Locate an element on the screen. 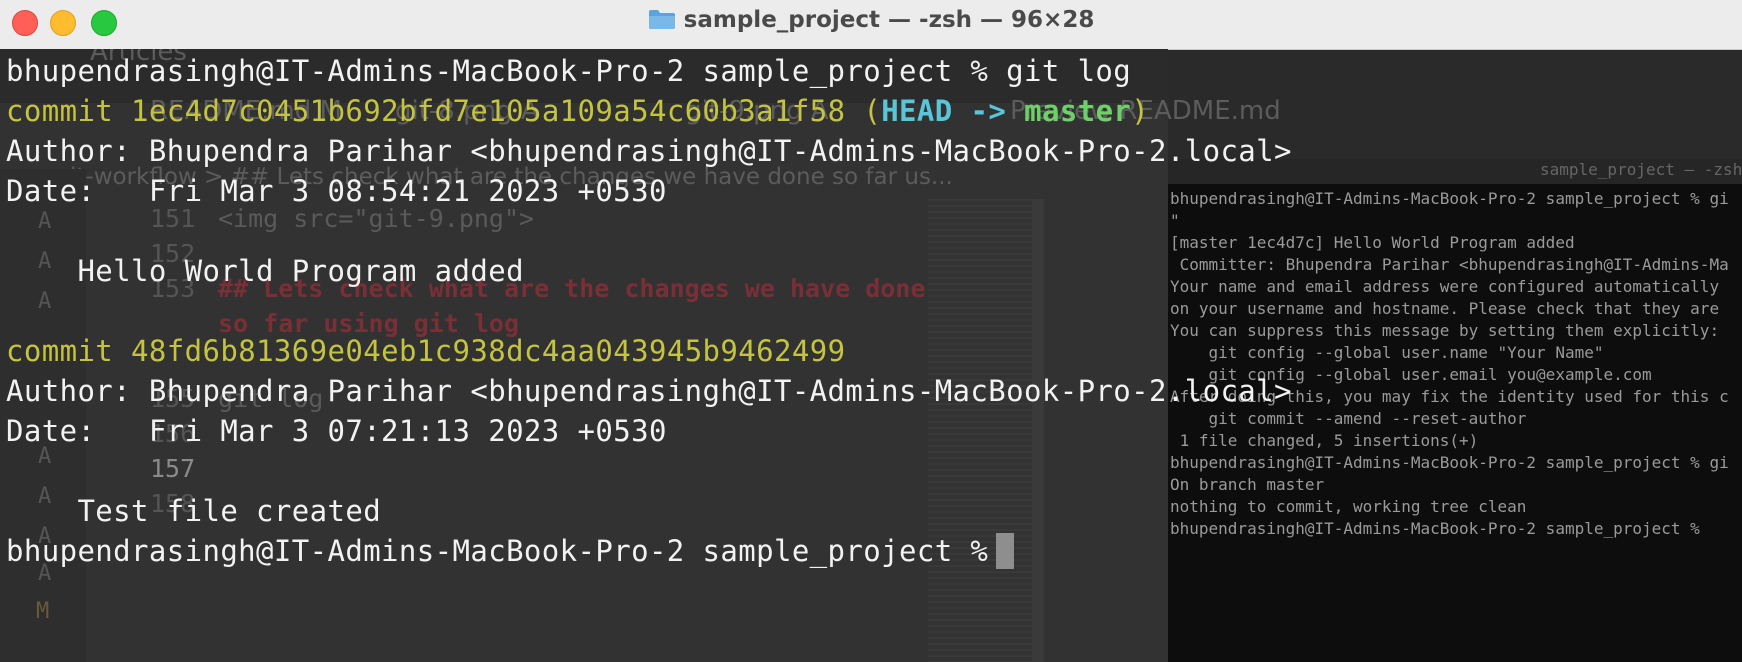 Image resolution: width=1742 pixels, height=662 pixels. branch-ref: master is located at coordinates (1078, 111).